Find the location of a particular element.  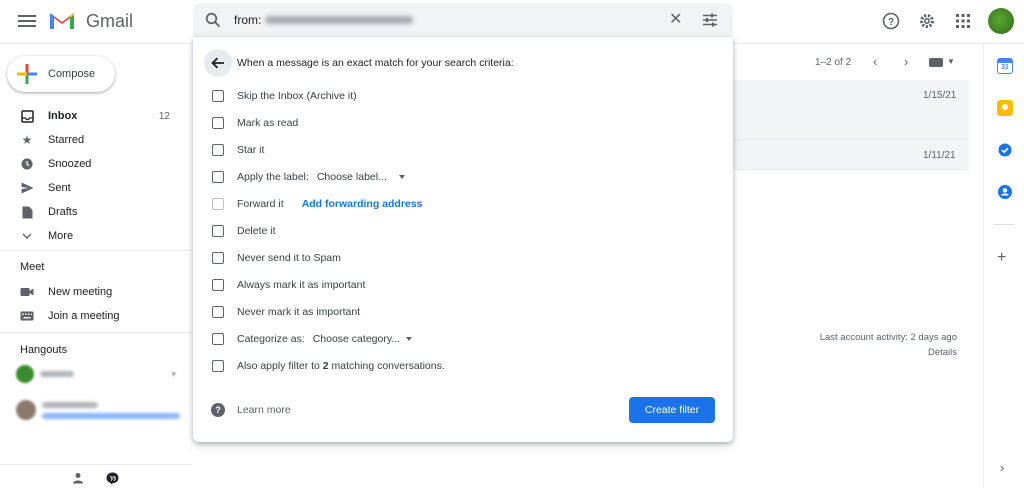

hangouts-contact is located at coordinates (101, 410).